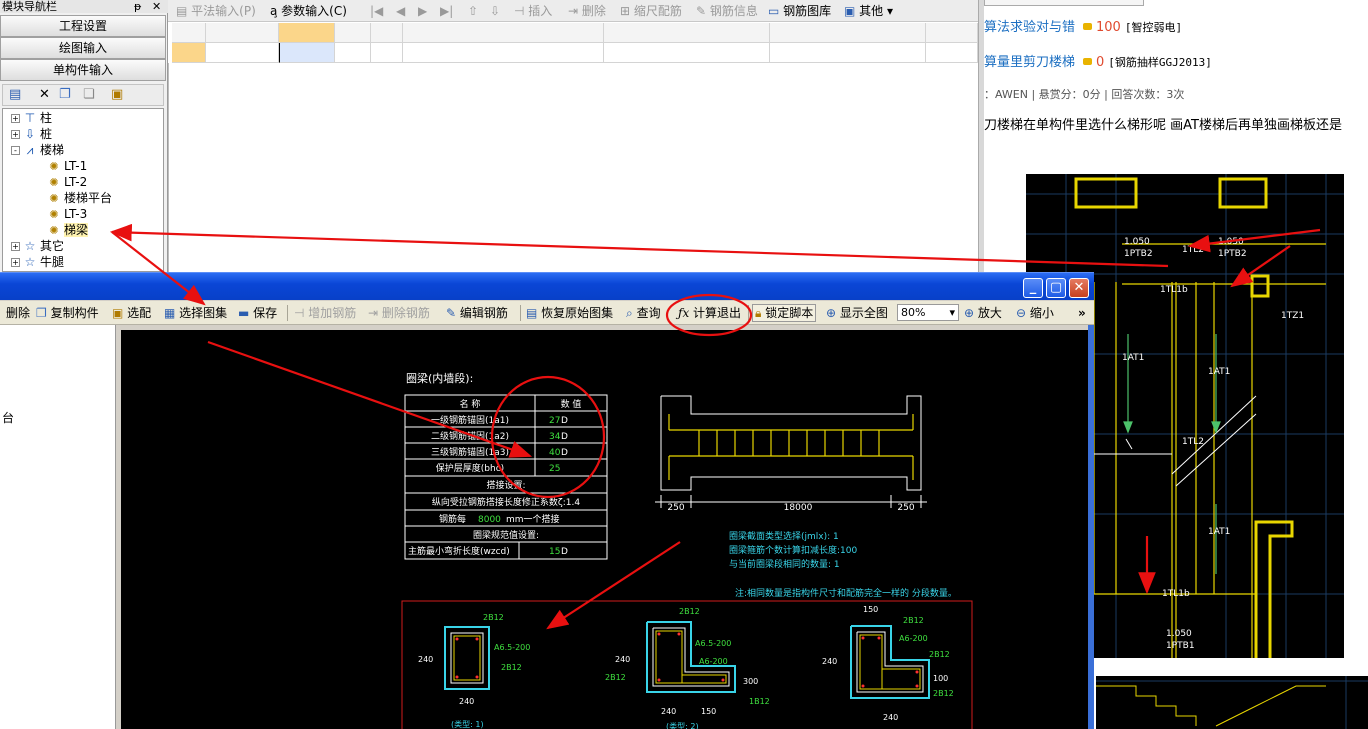 The width and height of the screenshot is (1368, 729). Describe the element at coordinates (137, 6) in the screenshot. I see `pin-icon: ᵽ` at that location.